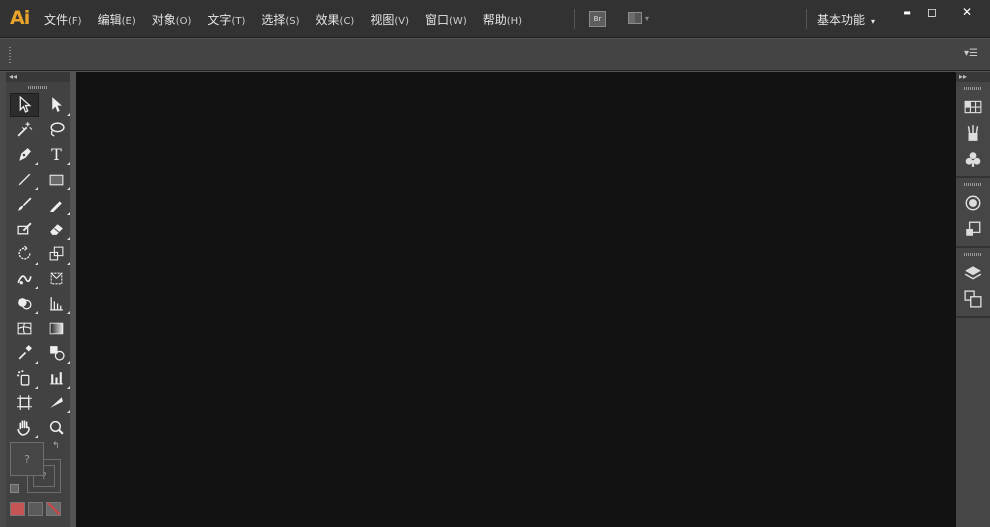  Describe the element at coordinates (846, 19) in the screenshot. I see `workspace-switcher: 基本功能 ▾` at that location.